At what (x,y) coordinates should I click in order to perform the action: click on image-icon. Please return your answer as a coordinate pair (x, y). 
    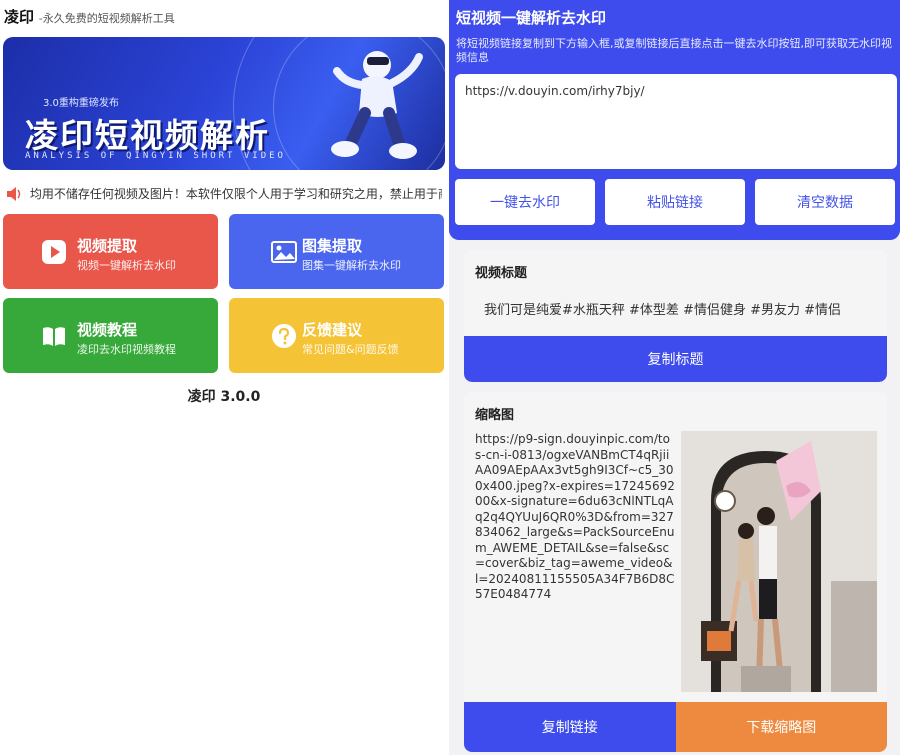
    Looking at the image, I should click on (284, 252).